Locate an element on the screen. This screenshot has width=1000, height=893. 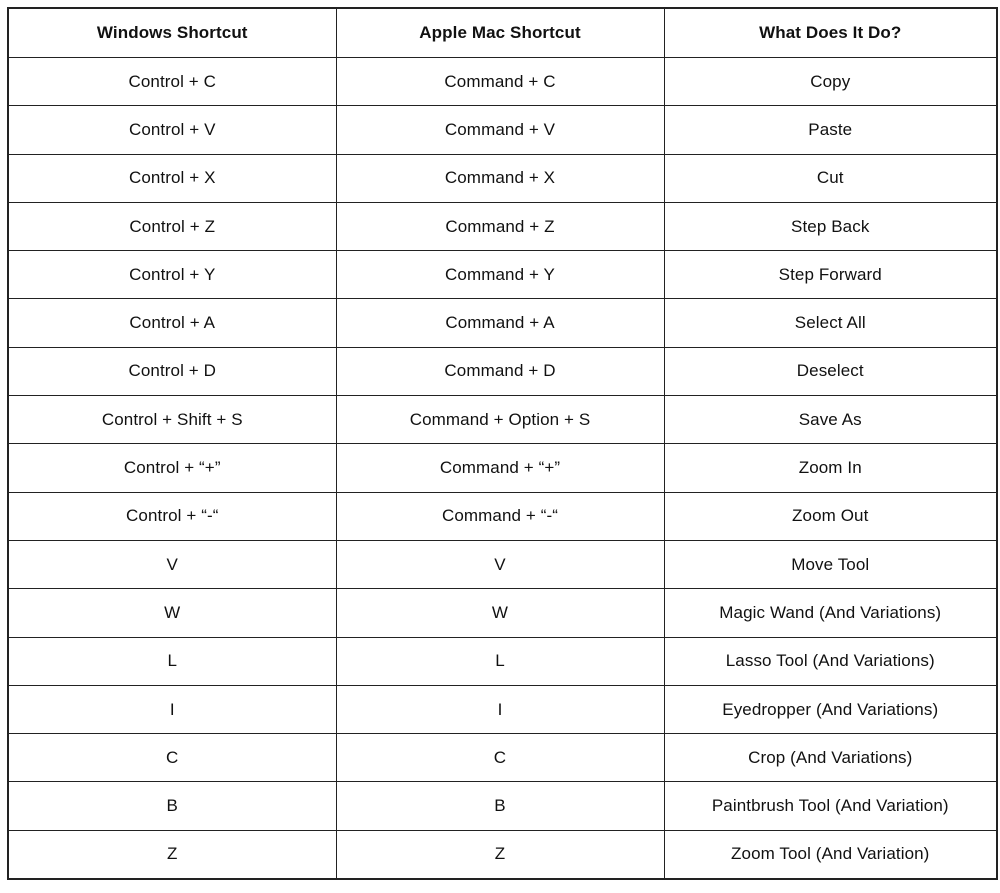
table-row: Control + Z Command + Z Step Back is located at coordinates (502, 226).